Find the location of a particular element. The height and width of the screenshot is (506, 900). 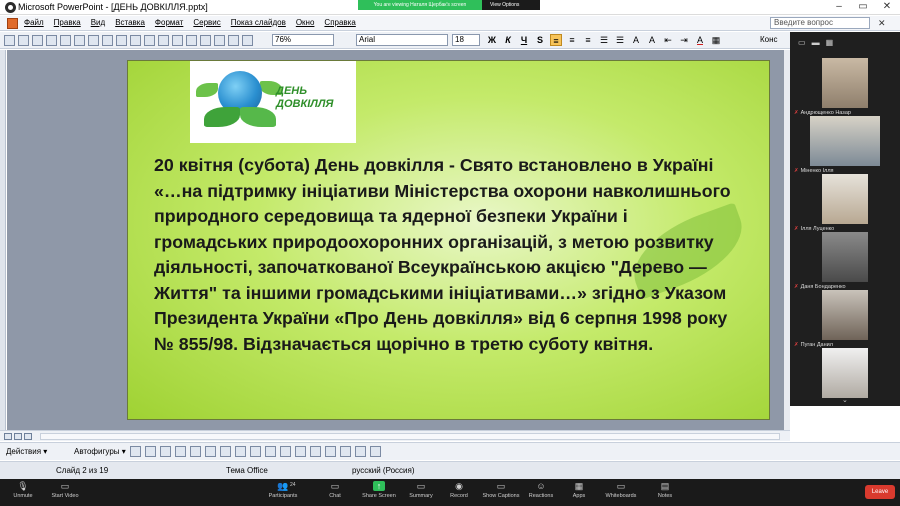

undo-icon is located at coordinates (177, 40).